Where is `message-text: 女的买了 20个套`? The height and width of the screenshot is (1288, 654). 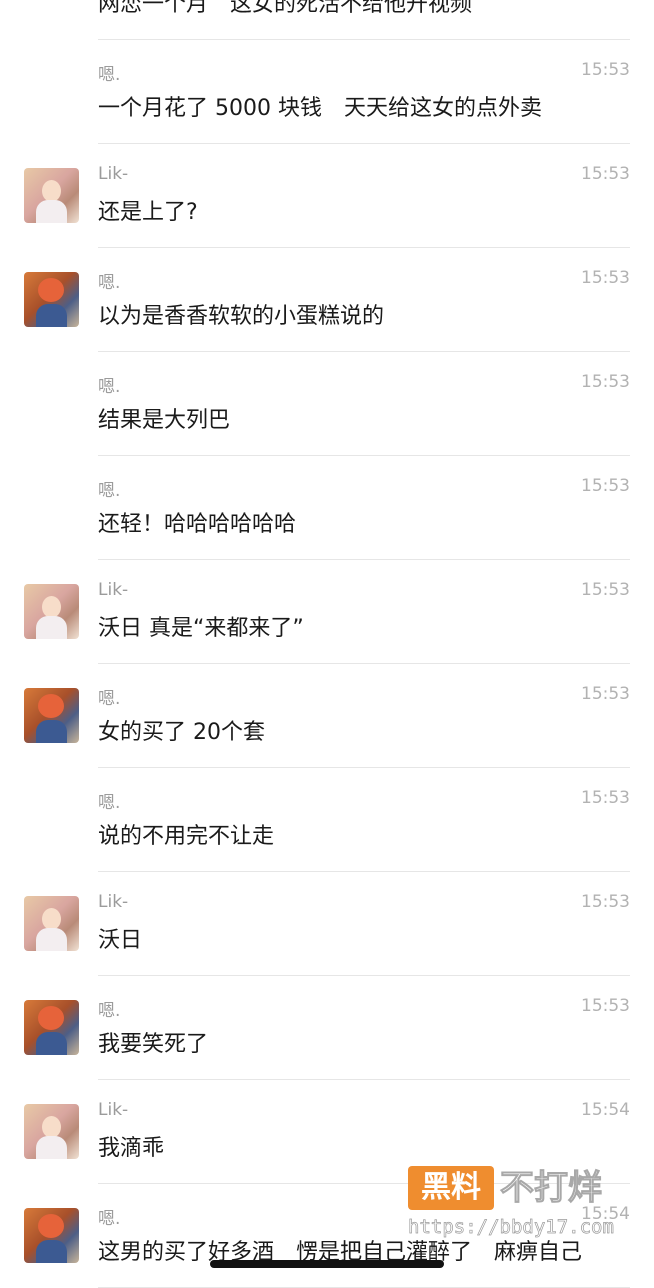
message-text: 女的买了 20个套 is located at coordinates (181, 730).